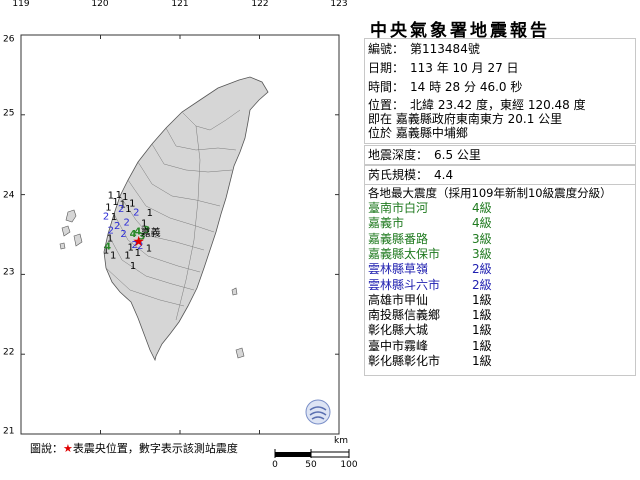 Image resolution: width=640 pixels, height=480 pixels. I want to click on latitude-label-21: 21, so click(9, 431).